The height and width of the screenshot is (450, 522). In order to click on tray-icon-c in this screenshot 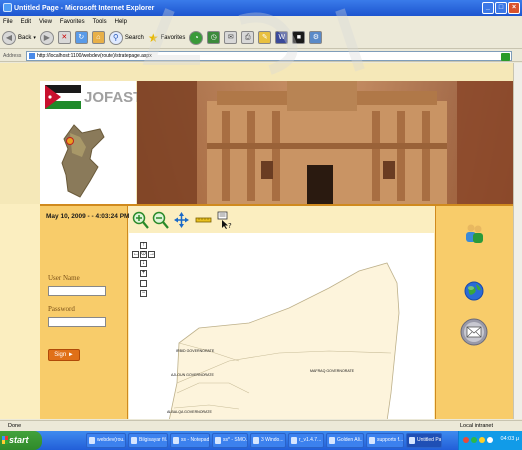, I will do `click(482, 440)`.